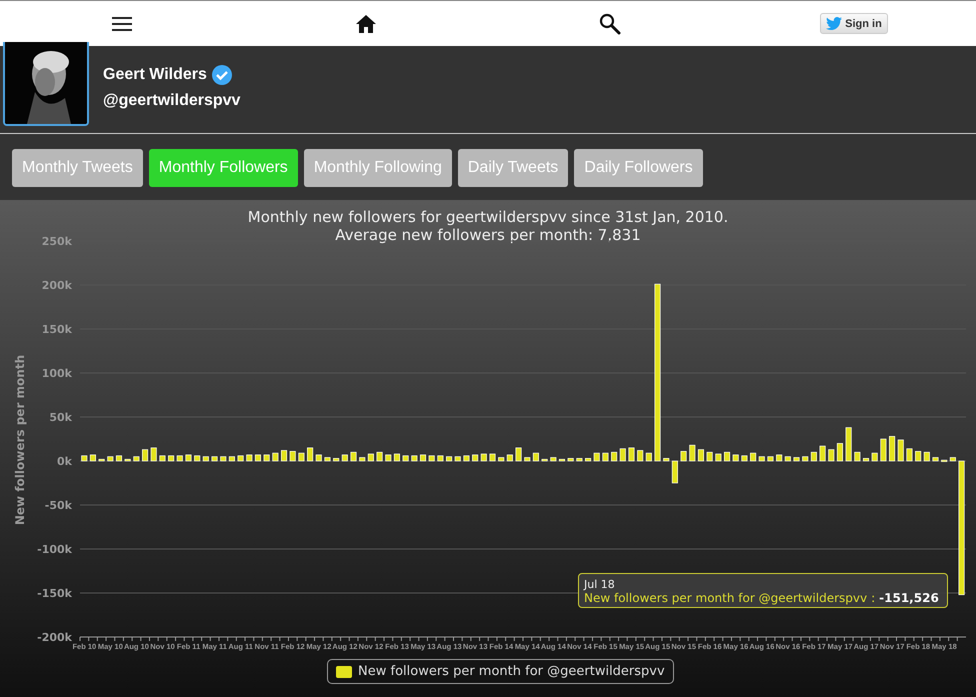 The width and height of the screenshot is (976, 697). Describe the element at coordinates (834, 23) in the screenshot. I see `bird-icon` at that location.